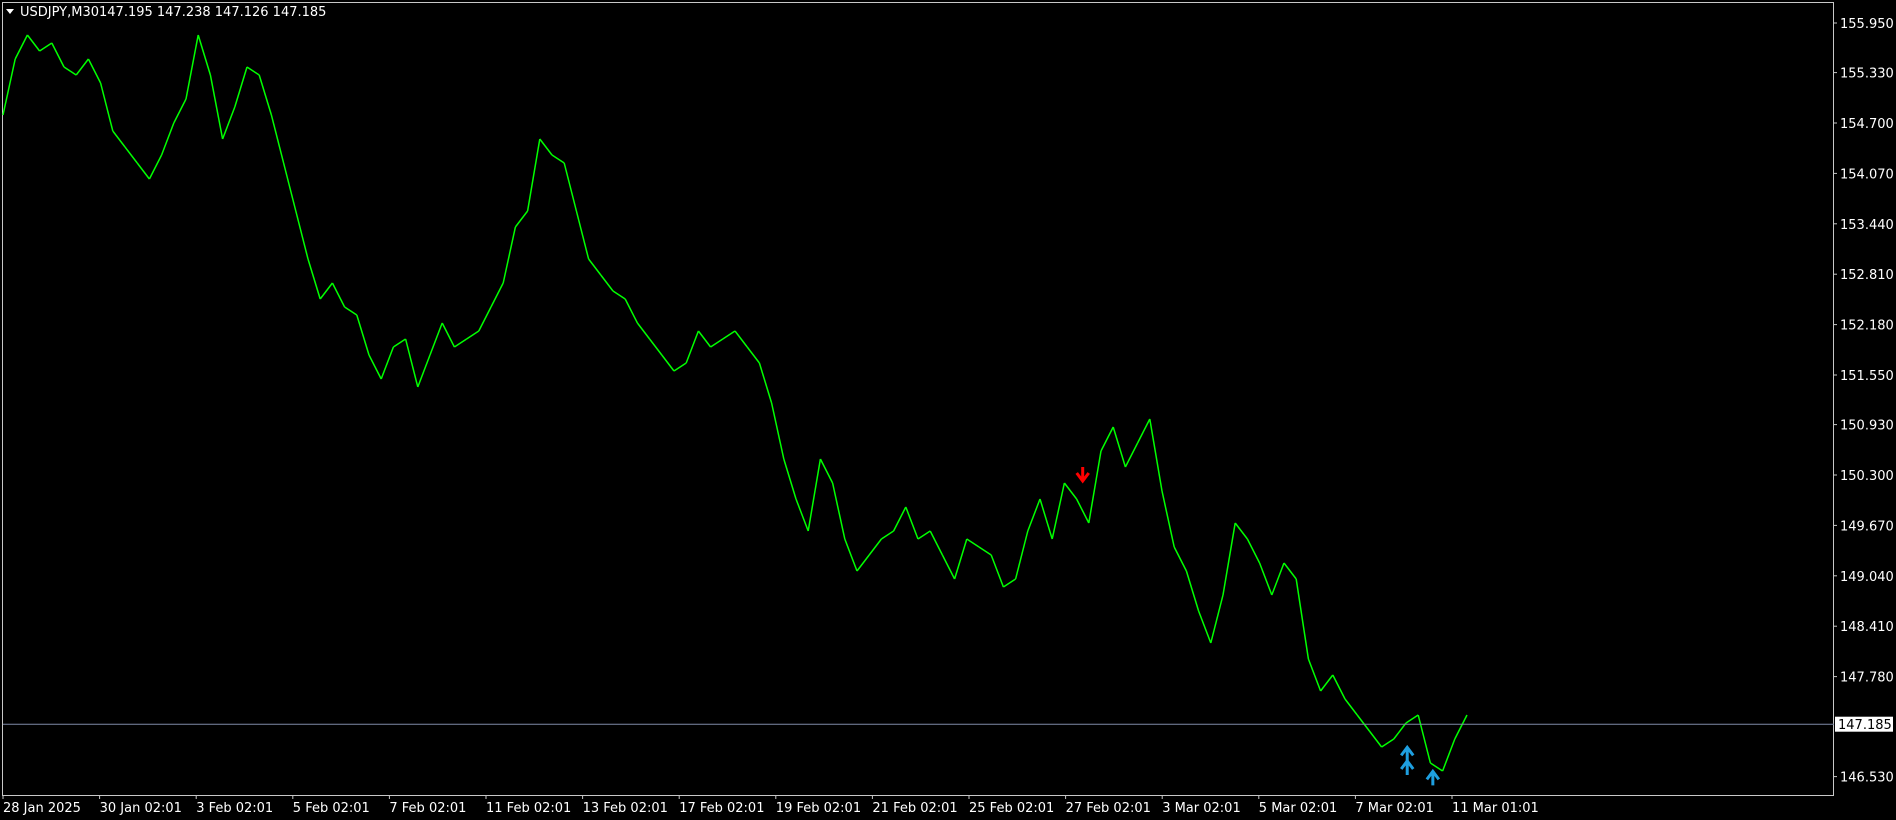 The height and width of the screenshot is (820, 1896). I want to click on y-tick-label: 154.700, so click(1867, 124).